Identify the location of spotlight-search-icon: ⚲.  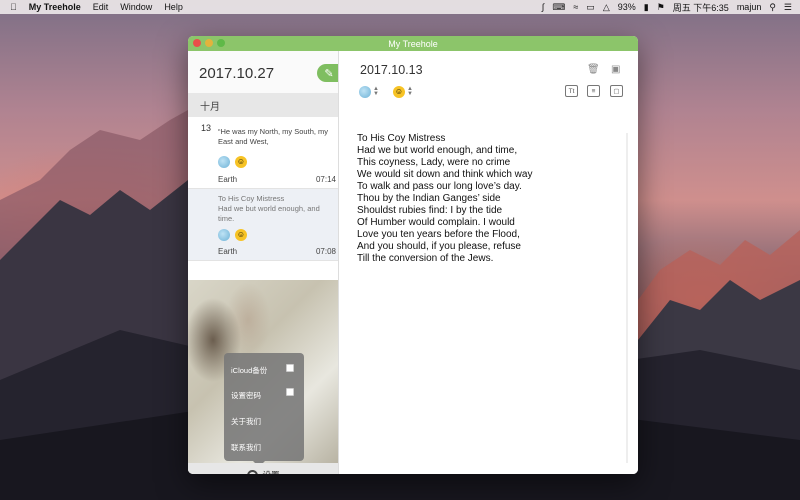
(772, 7).